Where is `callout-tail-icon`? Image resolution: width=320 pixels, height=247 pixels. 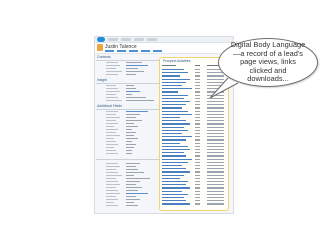 callout-tail-icon is located at coordinates (224, 88).